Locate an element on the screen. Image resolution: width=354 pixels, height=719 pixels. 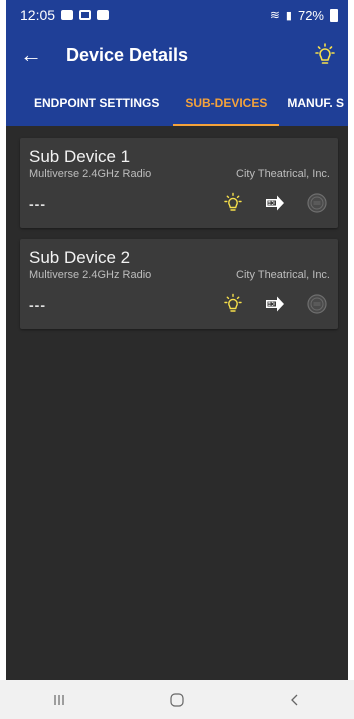
wifi-icon: ≋ is located at coordinates (274, 15).